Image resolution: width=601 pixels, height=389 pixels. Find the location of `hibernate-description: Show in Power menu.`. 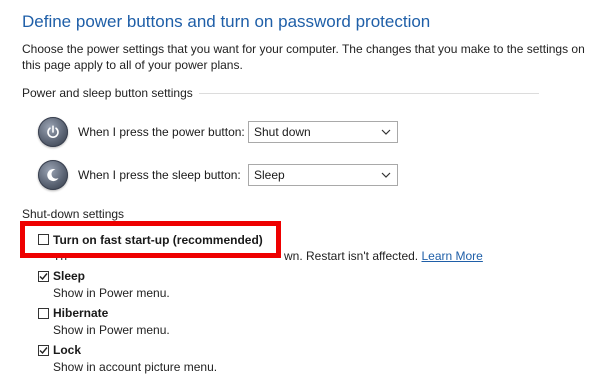

hibernate-description: Show in Power menu. is located at coordinates (111, 330).